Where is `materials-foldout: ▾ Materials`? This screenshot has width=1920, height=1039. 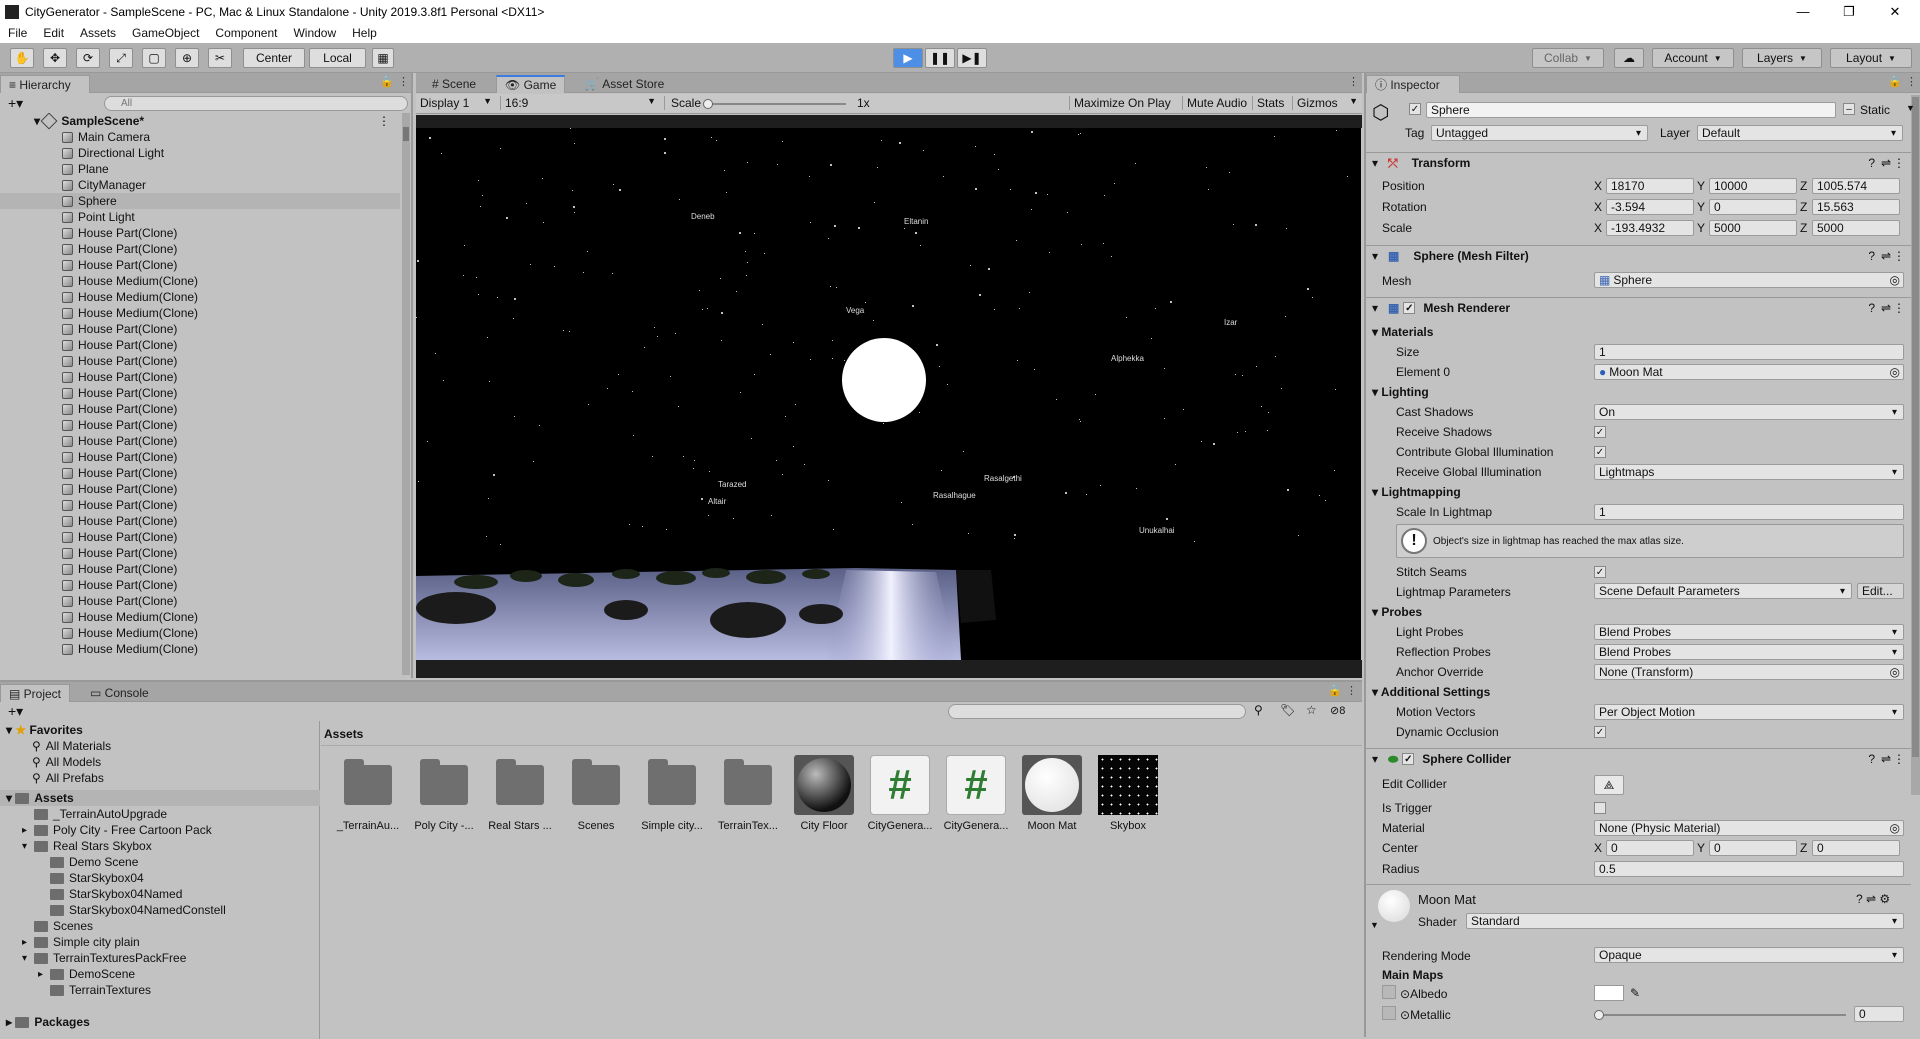
materials-foldout: ▾ Materials is located at coordinates (1402, 332).